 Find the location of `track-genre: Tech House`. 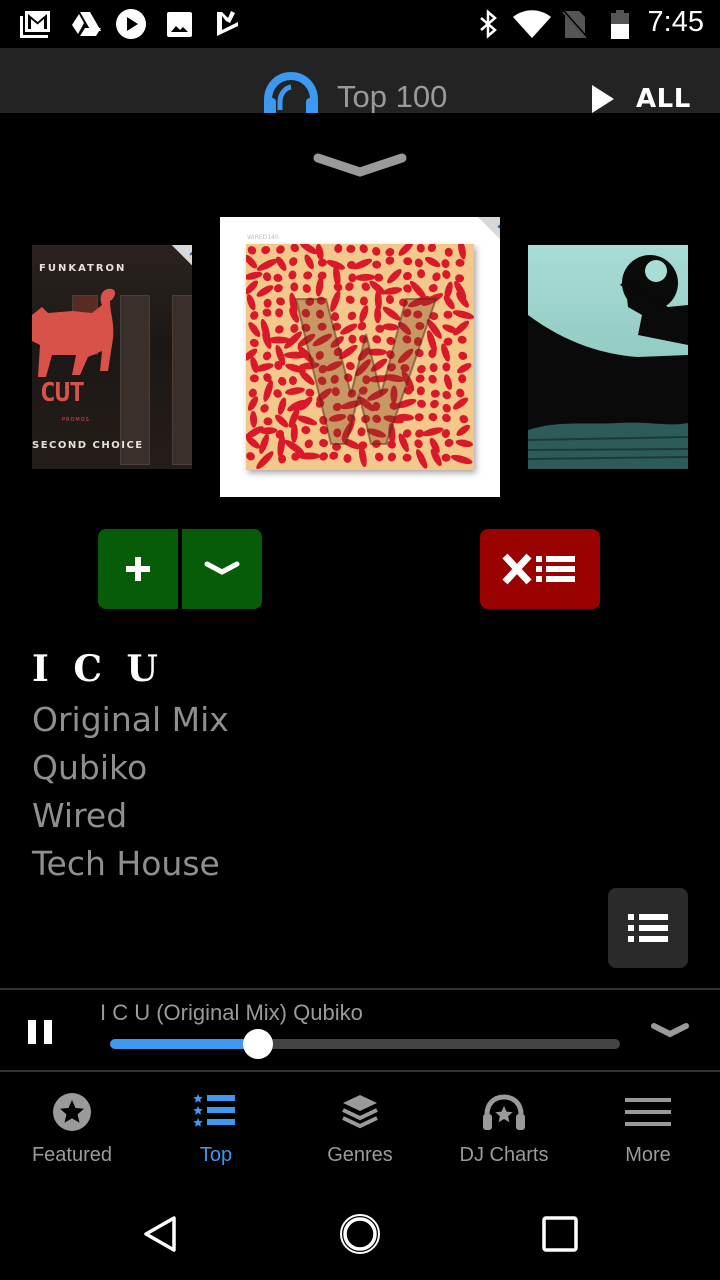

track-genre: Tech House is located at coordinates (126, 863).